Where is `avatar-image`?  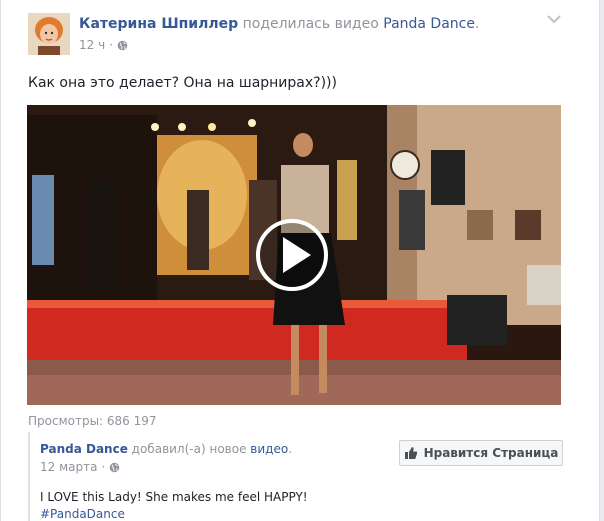 avatar-image is located at coordinates (49, 34).